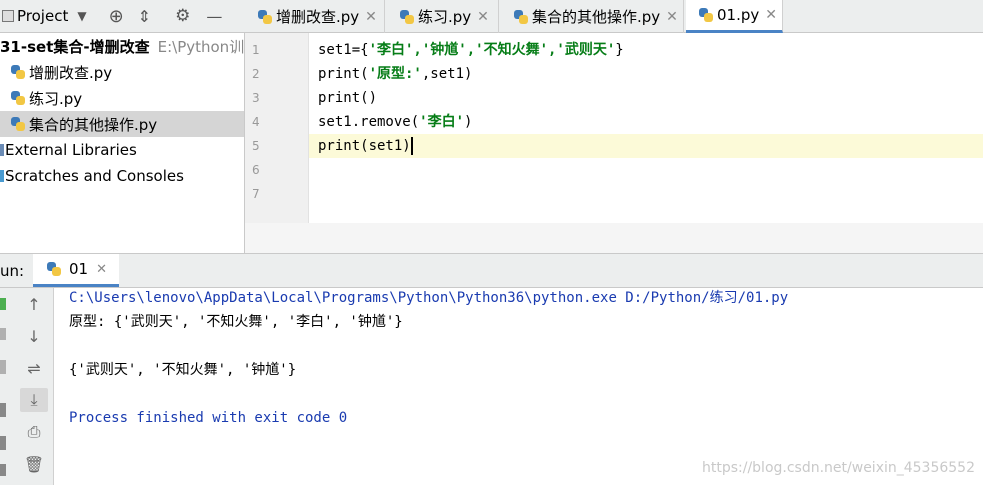 Image resolution: width=983 pixels, height=485 pixels. Describe the element at coordinates (256, 74) in the screenshot. I see `line-number: 2` at that location.